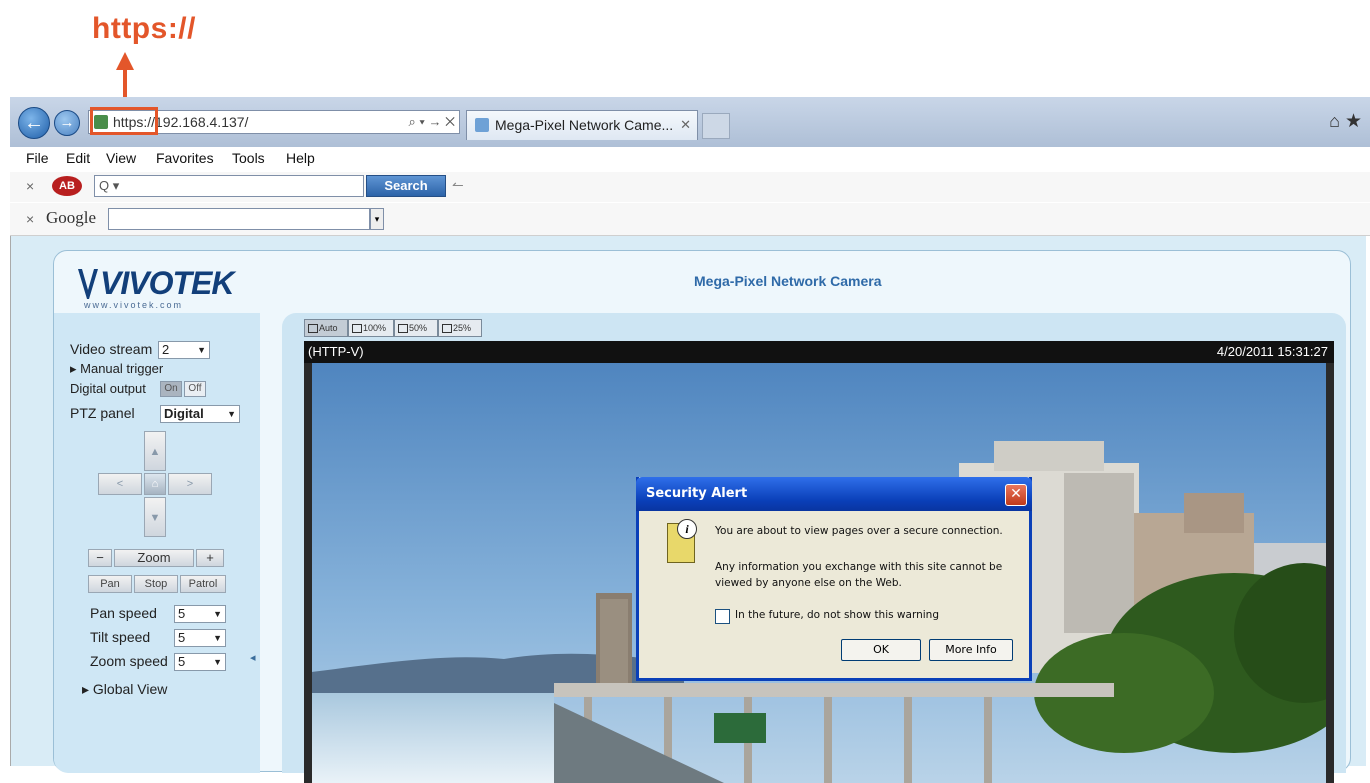 The image size is (1370, 783). What do you see at coordinates (210, 558) in the screenshot?
I see `zoom-in-button: +` at bounding box center [210, 558].